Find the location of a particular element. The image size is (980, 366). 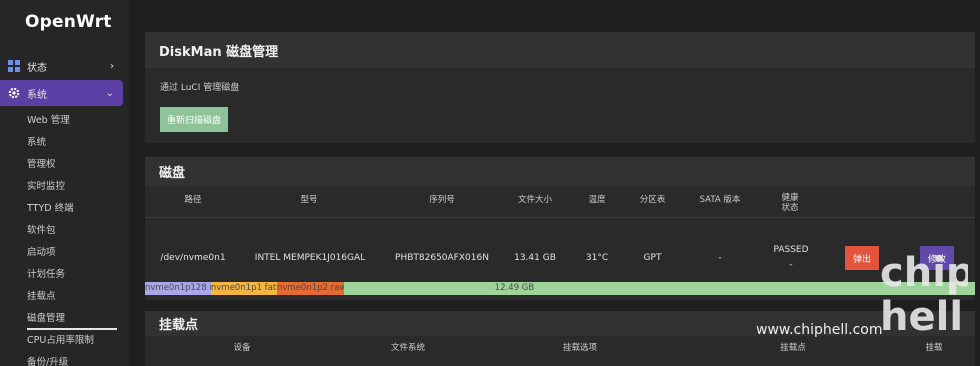

svg-text: chip is located at coordinates (924, 273).